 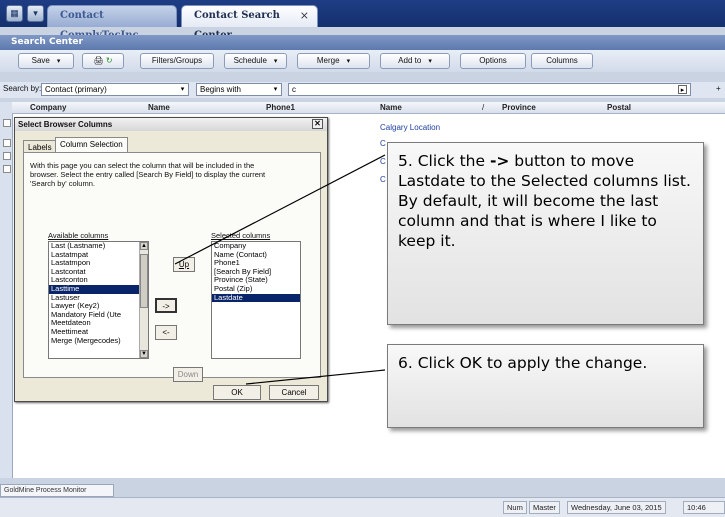 What do you see at coordinates (57, 490) in the screenshot?
I see `process-monitor-tab: GoldMine Process Monitor` at bounding box center [57, 490].